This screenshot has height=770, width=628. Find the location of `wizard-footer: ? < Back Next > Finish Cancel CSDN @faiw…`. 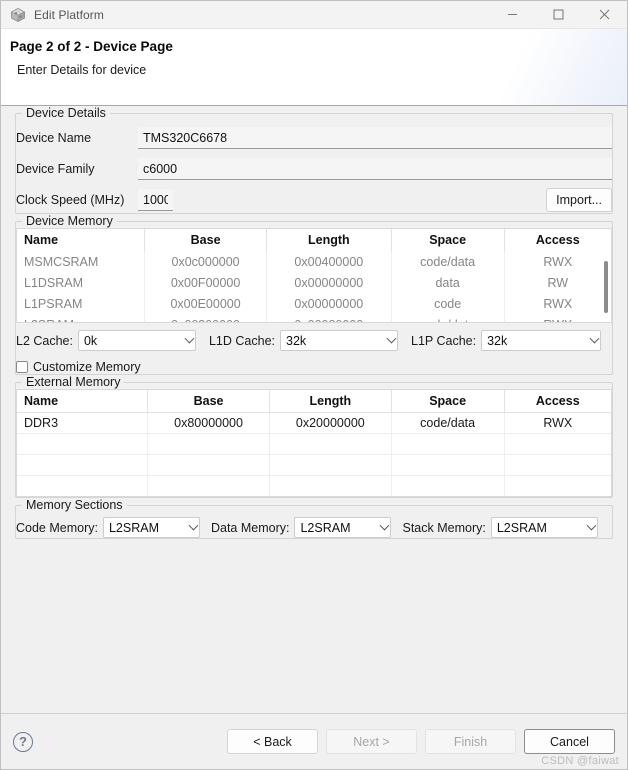

wizard-footer: ? < Back Next > Finish Cancel CSDN @faiw… is located at coordinates (314, 741).